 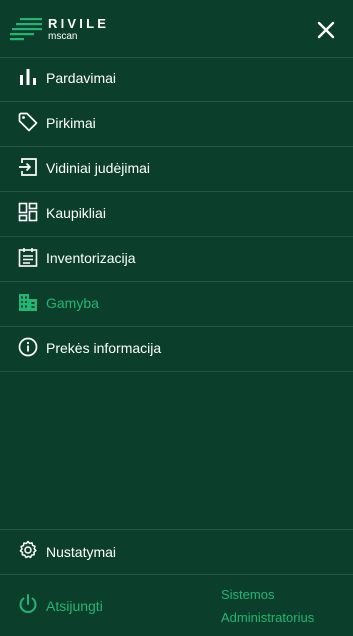 I want to click on menu-item-label: Vidiniai judėjimai, so click(x=98, y=168).